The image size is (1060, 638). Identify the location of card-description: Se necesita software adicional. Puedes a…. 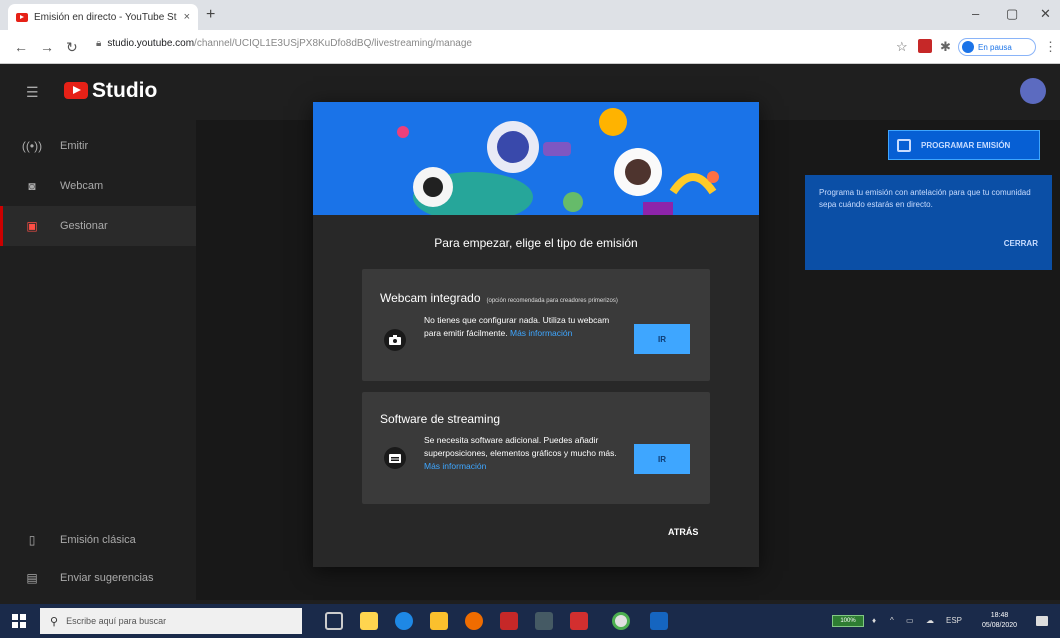
(524, 453).